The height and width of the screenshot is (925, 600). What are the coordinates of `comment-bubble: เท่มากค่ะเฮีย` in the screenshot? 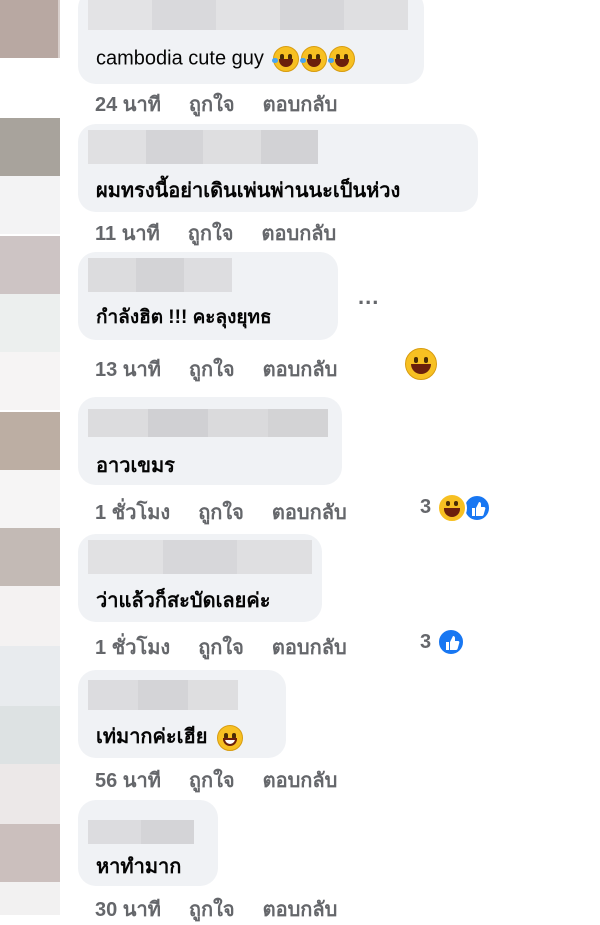 It's located at (182, 714).